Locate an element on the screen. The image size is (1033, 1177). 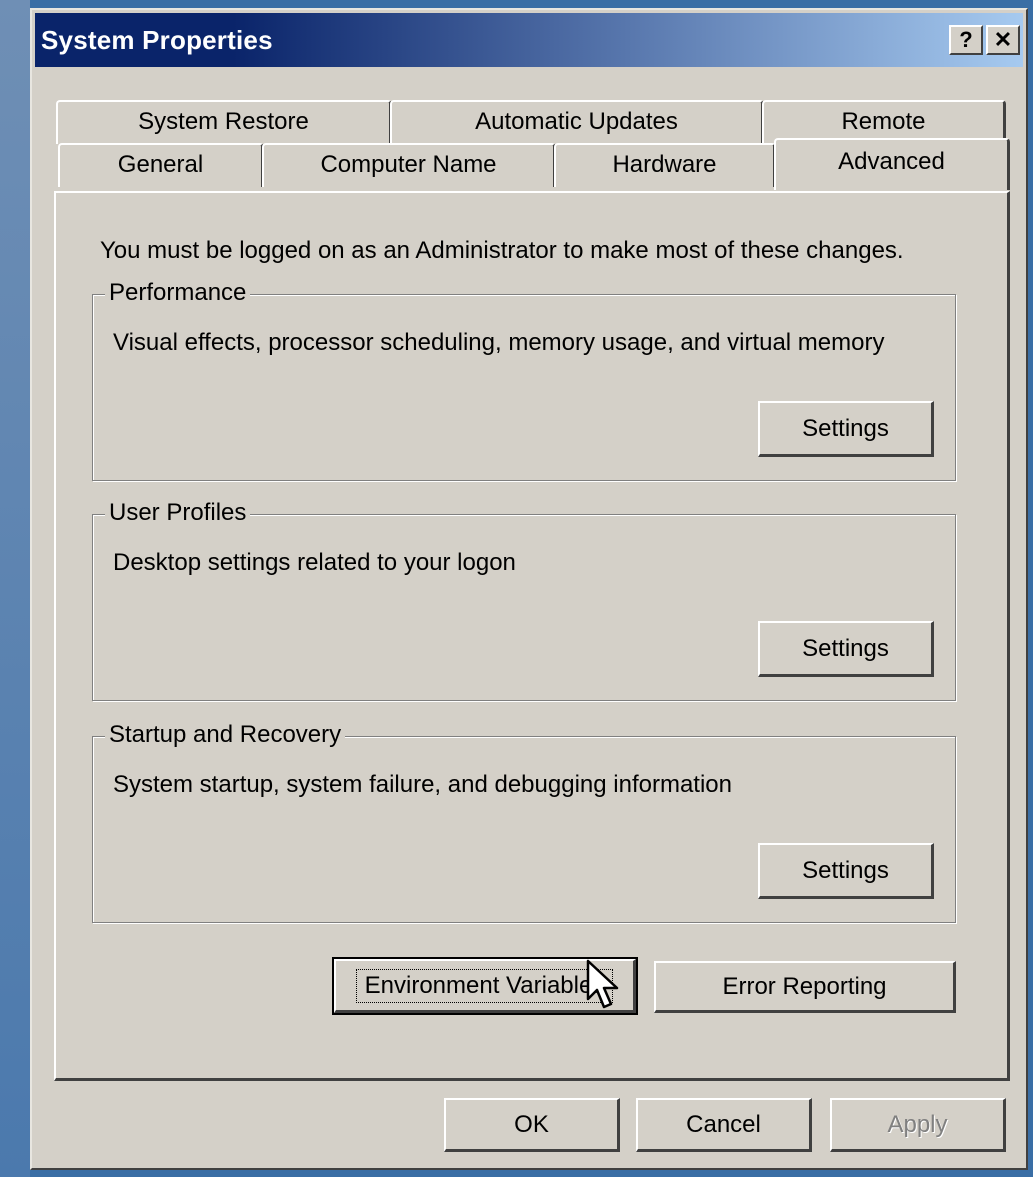
tab-label: System Restore is located at coordinates (223, 121).